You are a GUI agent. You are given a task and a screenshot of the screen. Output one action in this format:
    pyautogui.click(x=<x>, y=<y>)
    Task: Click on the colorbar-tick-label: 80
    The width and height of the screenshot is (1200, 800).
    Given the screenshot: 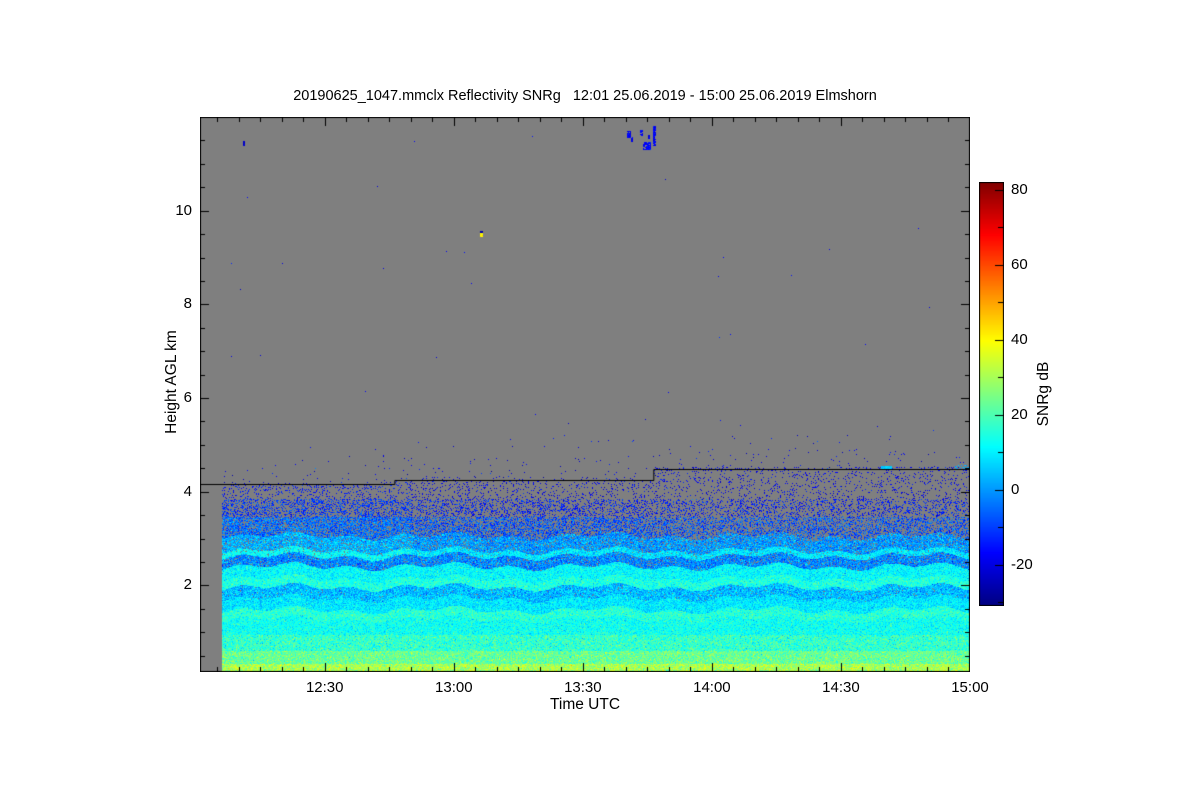 What is the action you would take?
    pyautogui.click(x=1019, y=189)
    